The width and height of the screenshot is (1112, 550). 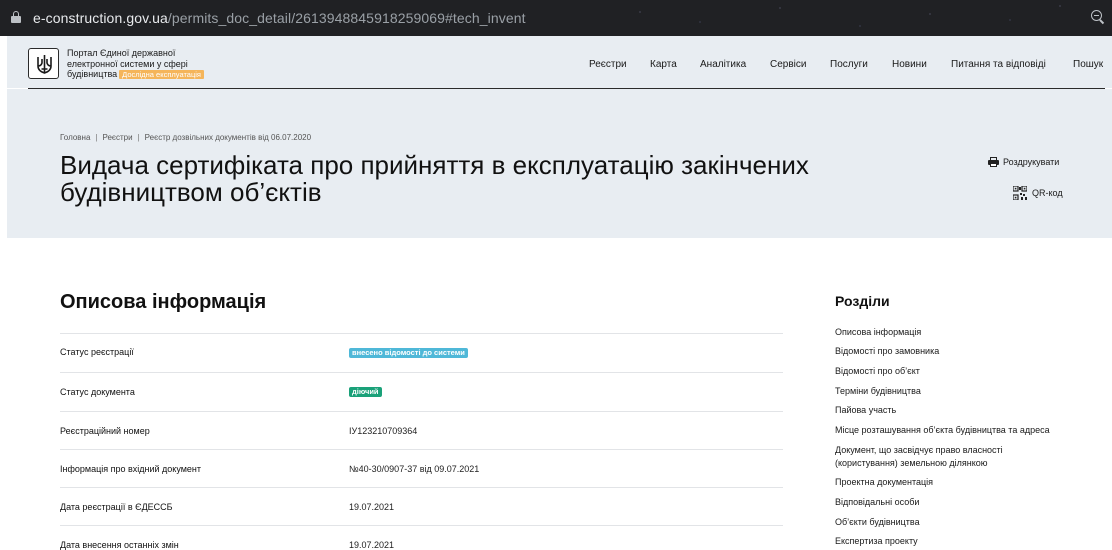 I want to click on row-value: внесено відомості до системи, so click(x=408, y=352).